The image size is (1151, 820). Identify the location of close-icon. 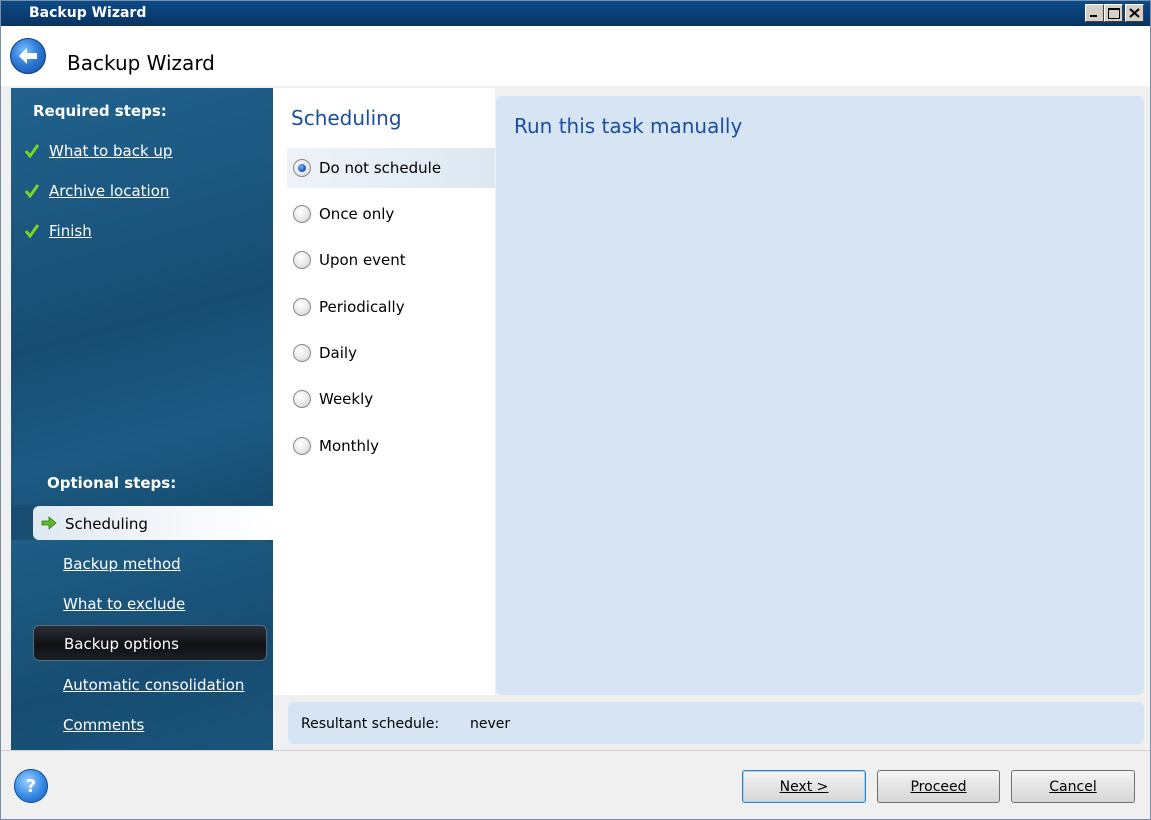
(1134, 13).